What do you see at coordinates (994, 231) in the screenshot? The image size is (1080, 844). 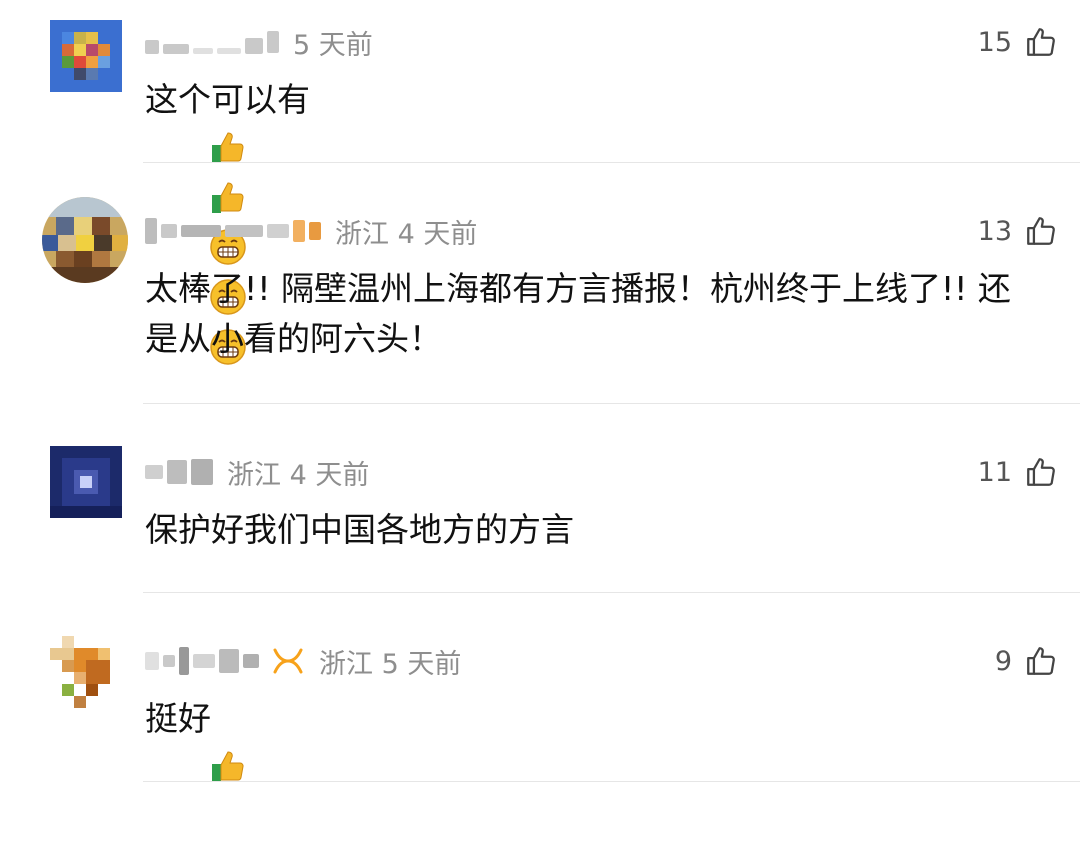 I see `like-count: 13` at bounding box center [994, 231].